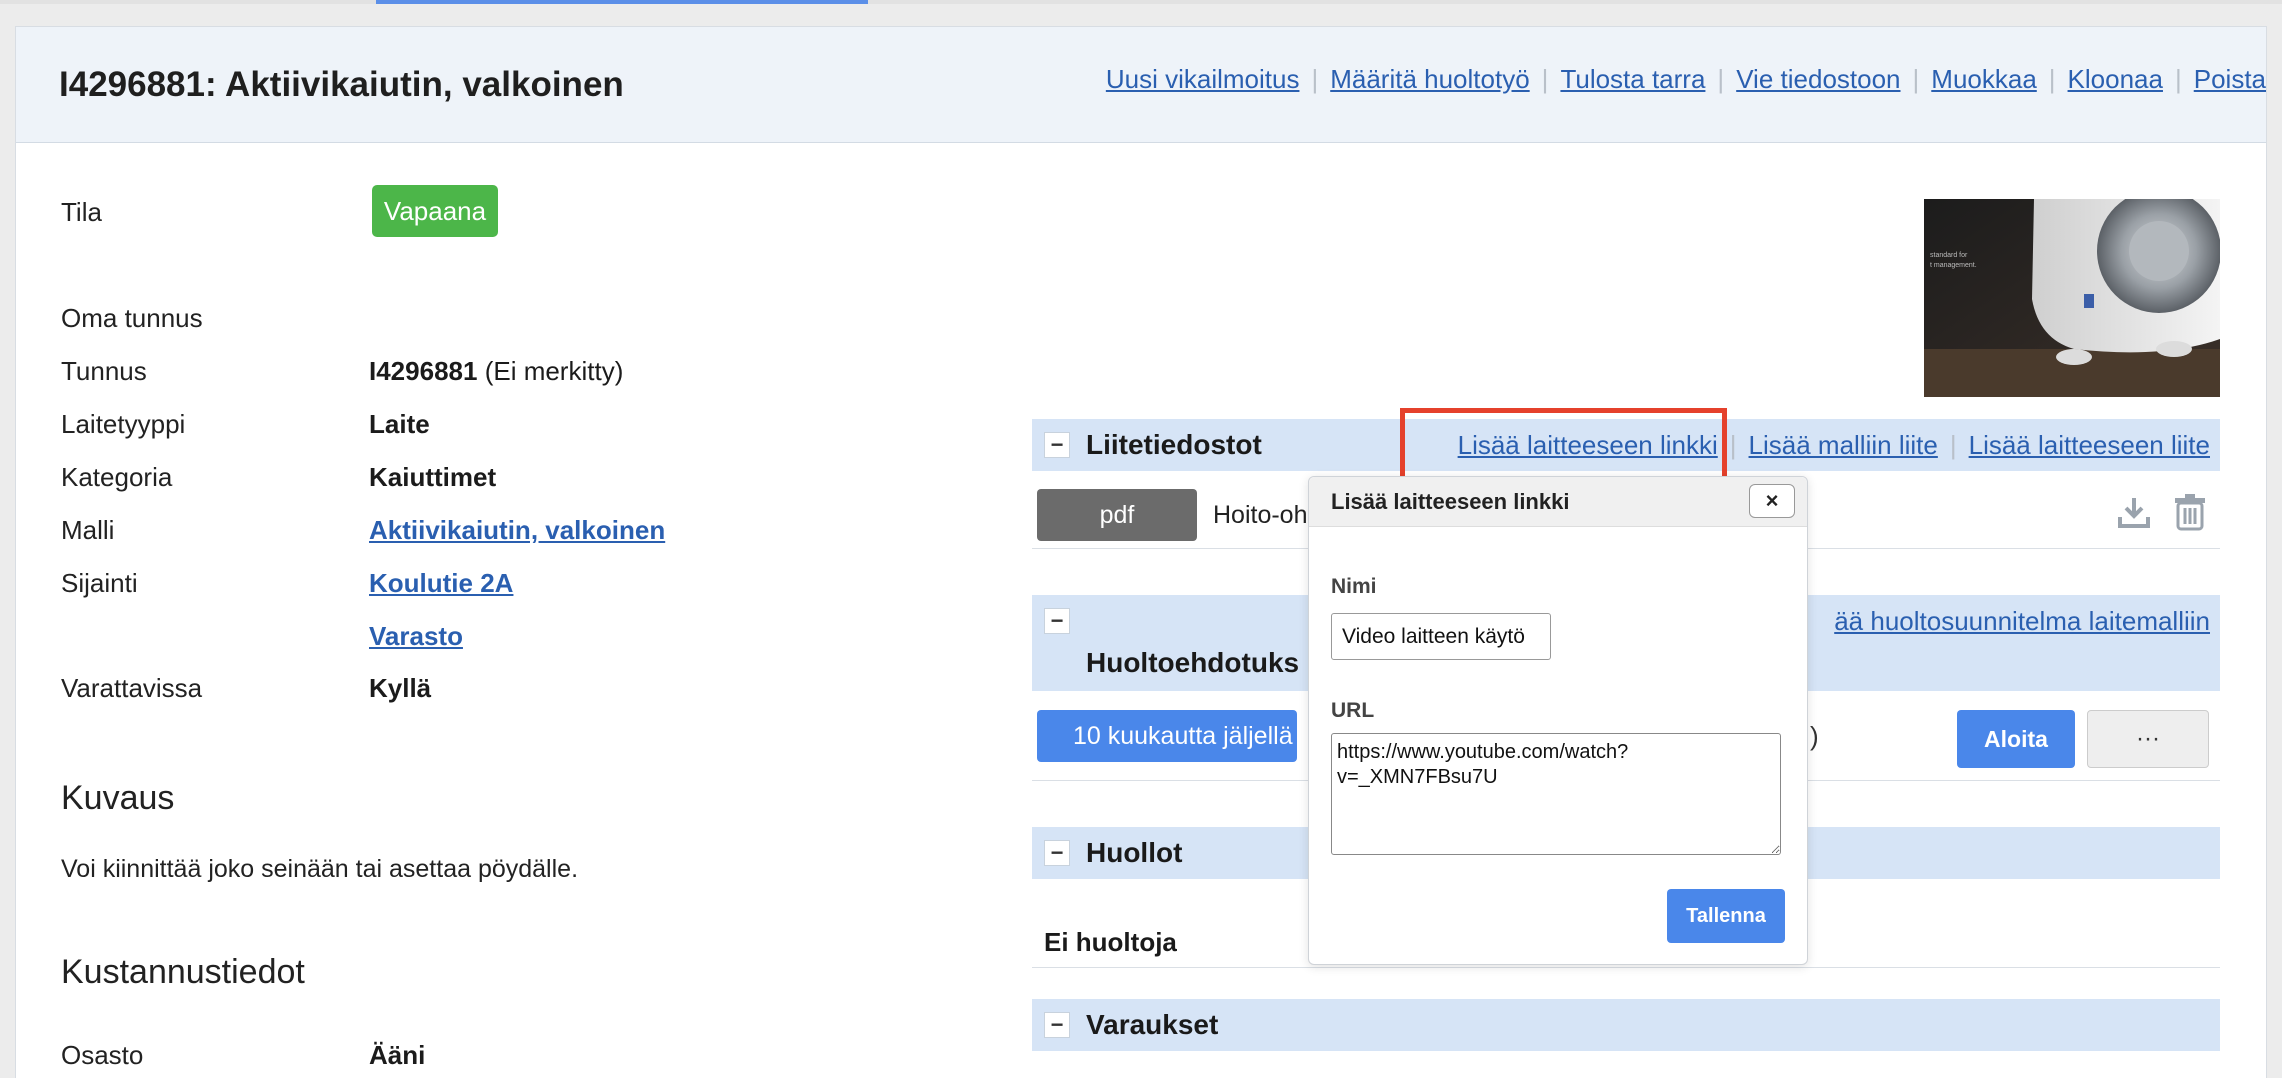 The height and width of the screenshot is (1078, 2282). I want to click on new-fault-report-link: Uusi vikailmoitus, so click(1203, 79).